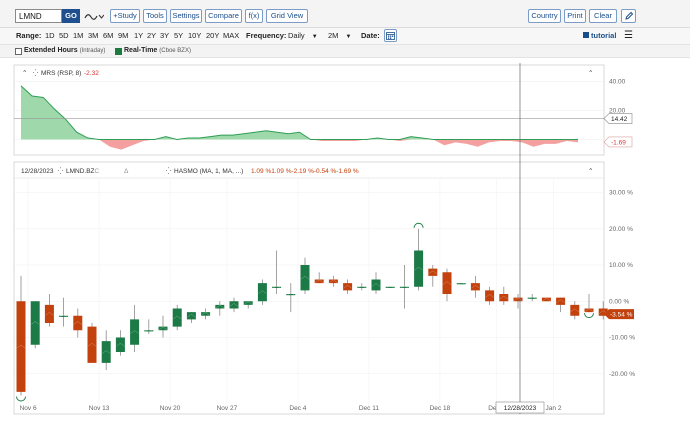 The height and width of the screenshot is (442, 690). What do you see at coordinates (369, 408) in the screenshot?
I see `x-tick-label: Dec 11` at bounding box center [369, 408].